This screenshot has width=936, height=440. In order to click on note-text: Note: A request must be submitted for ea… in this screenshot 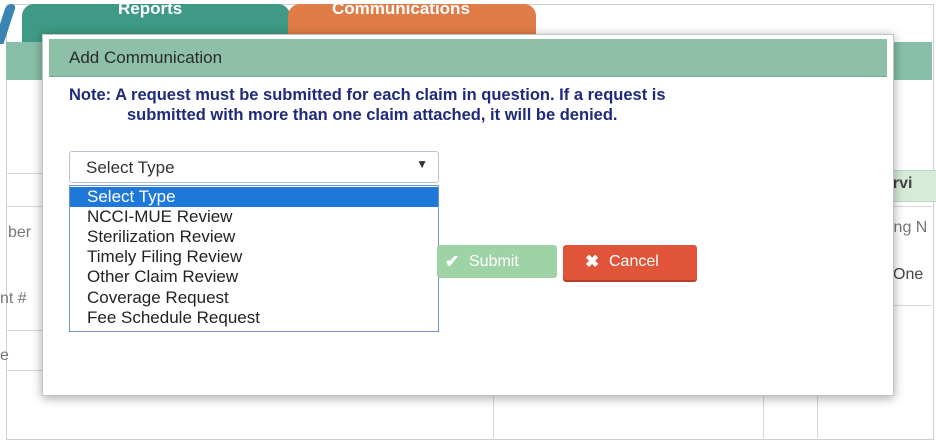, I will do `click(469, 105)`.